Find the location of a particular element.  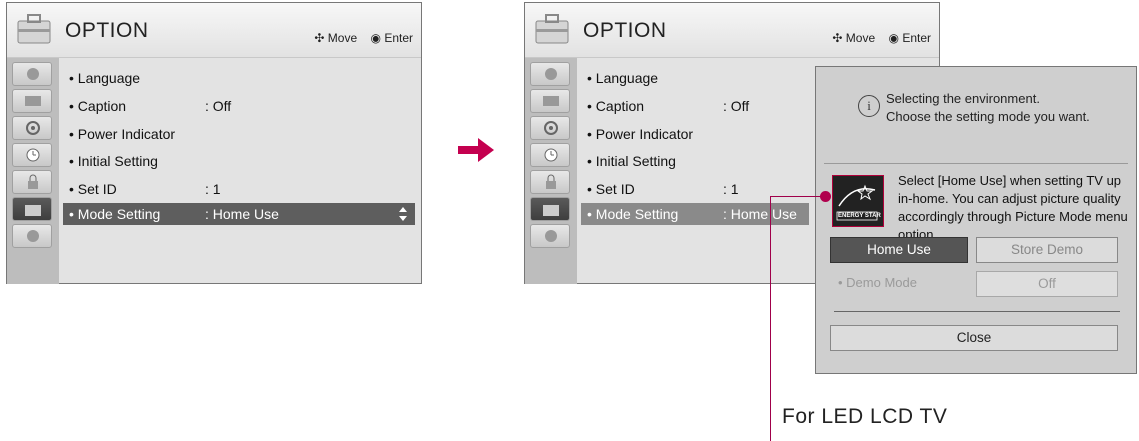

close-button: Close is located at coordinates (974, 338).